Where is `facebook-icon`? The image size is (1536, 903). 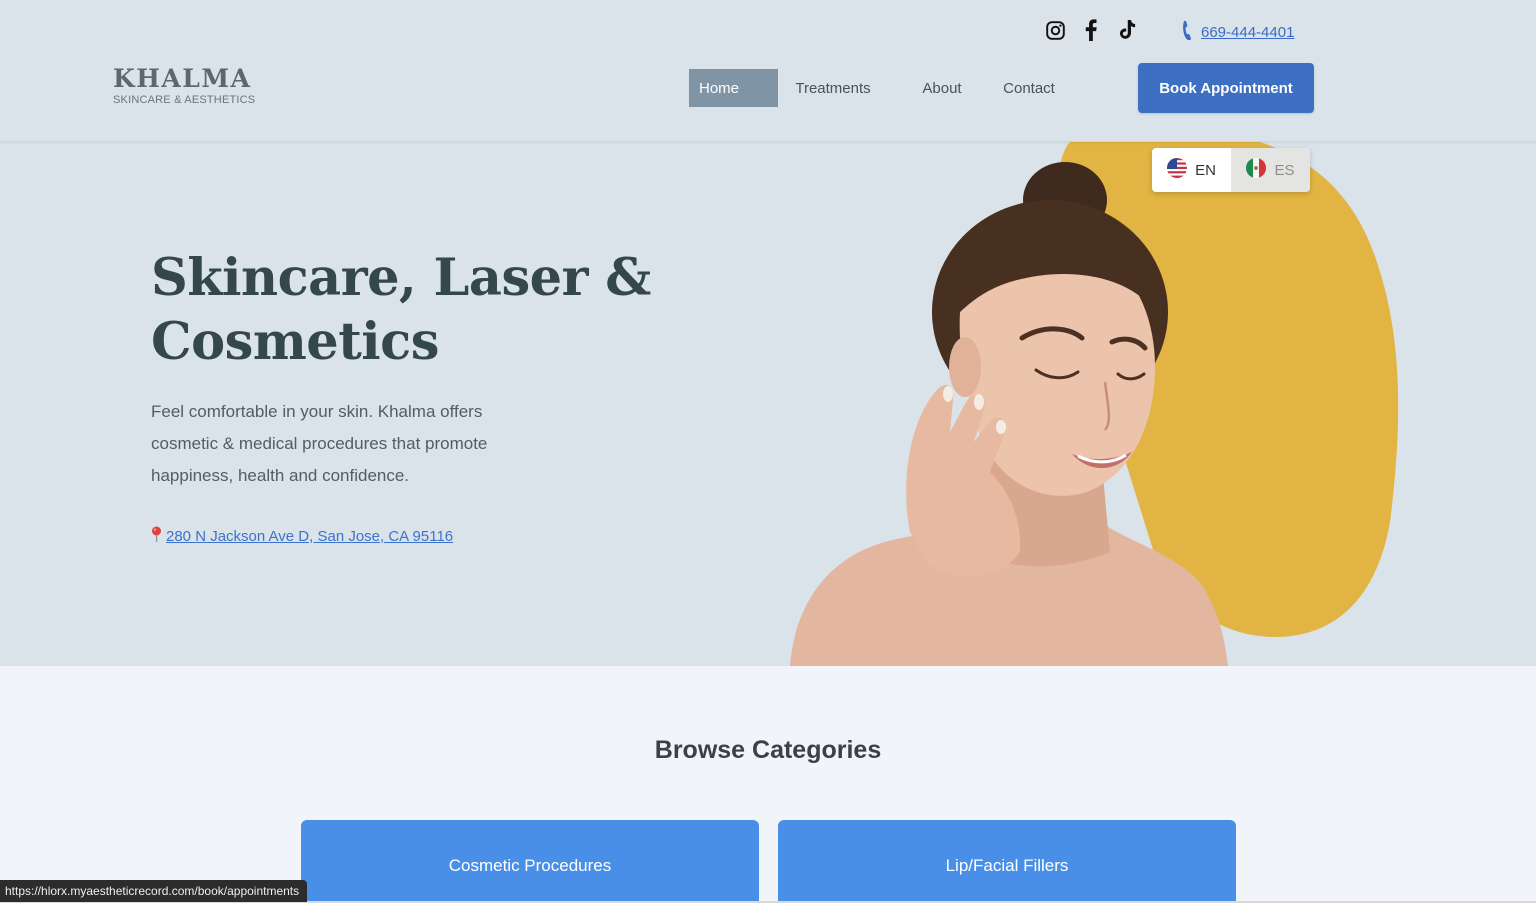
facebook-icon is located at coordinates (1091, 30).